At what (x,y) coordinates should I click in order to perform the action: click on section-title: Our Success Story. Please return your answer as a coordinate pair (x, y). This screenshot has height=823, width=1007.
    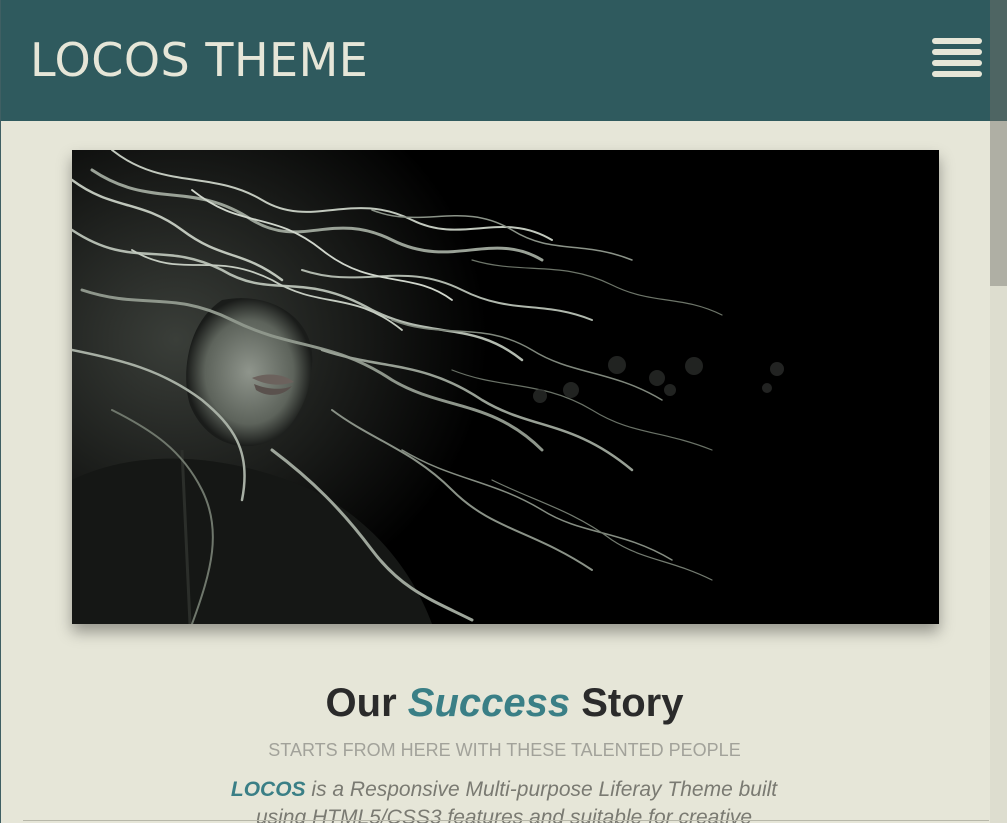
    Looking at the image, I should click on (504, 703).